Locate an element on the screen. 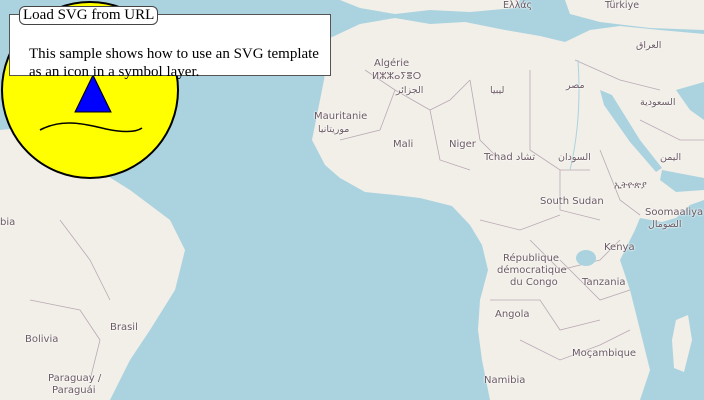  map-label-angola: Angola is located at coordinates (512, 314).